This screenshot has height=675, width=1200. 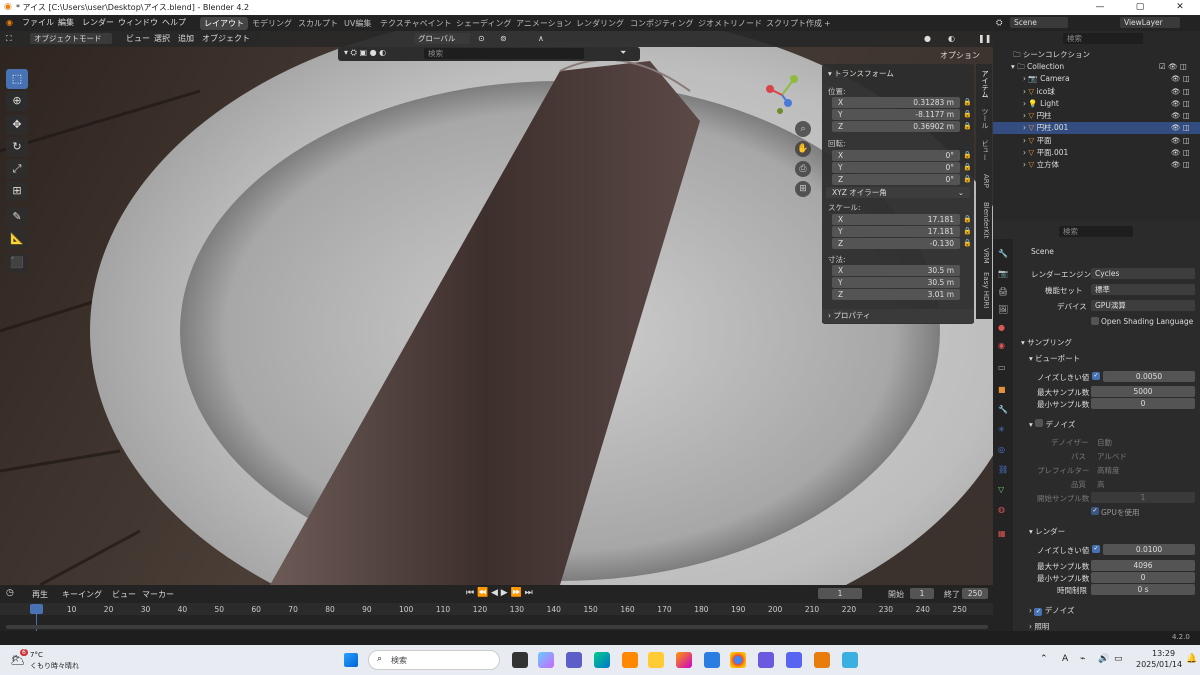 I want to click on maximize-button: ▢, so click(x=1140, y=7).